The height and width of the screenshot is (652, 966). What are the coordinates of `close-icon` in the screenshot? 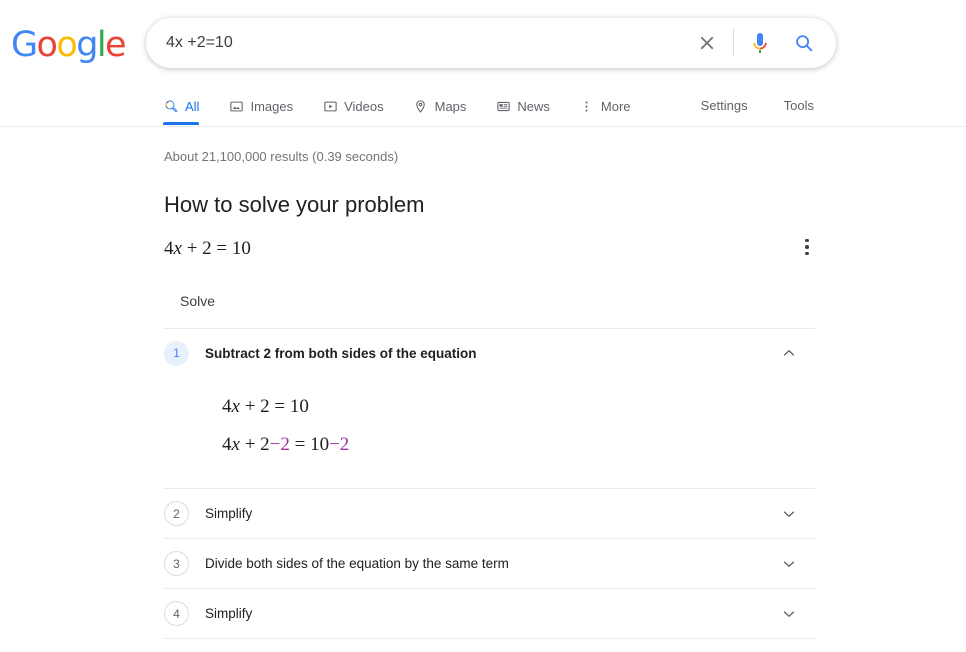 It's located at (707, 43).